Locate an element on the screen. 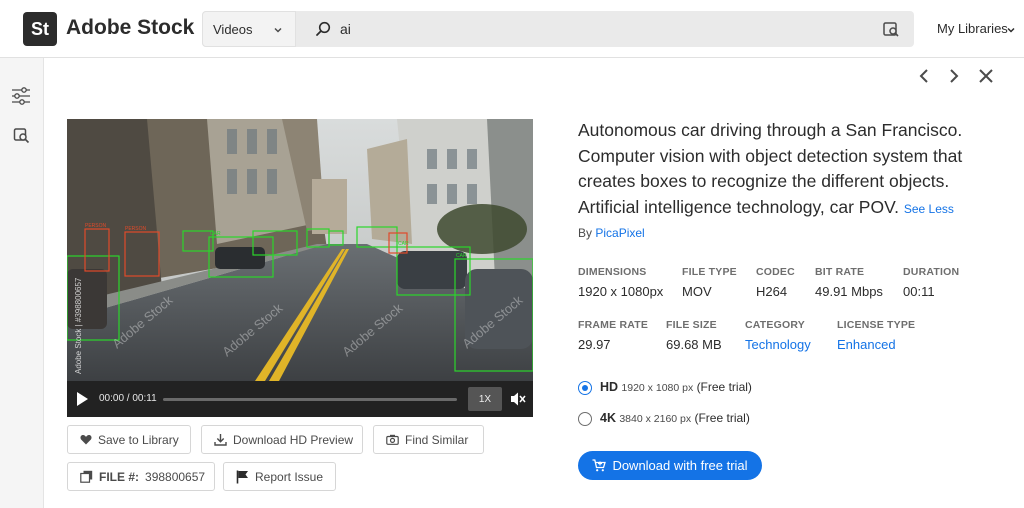 The width and height of the screenshot is (1024, 508). license-type-label: LICENSE TYPE is located at coordinates (876, 325).